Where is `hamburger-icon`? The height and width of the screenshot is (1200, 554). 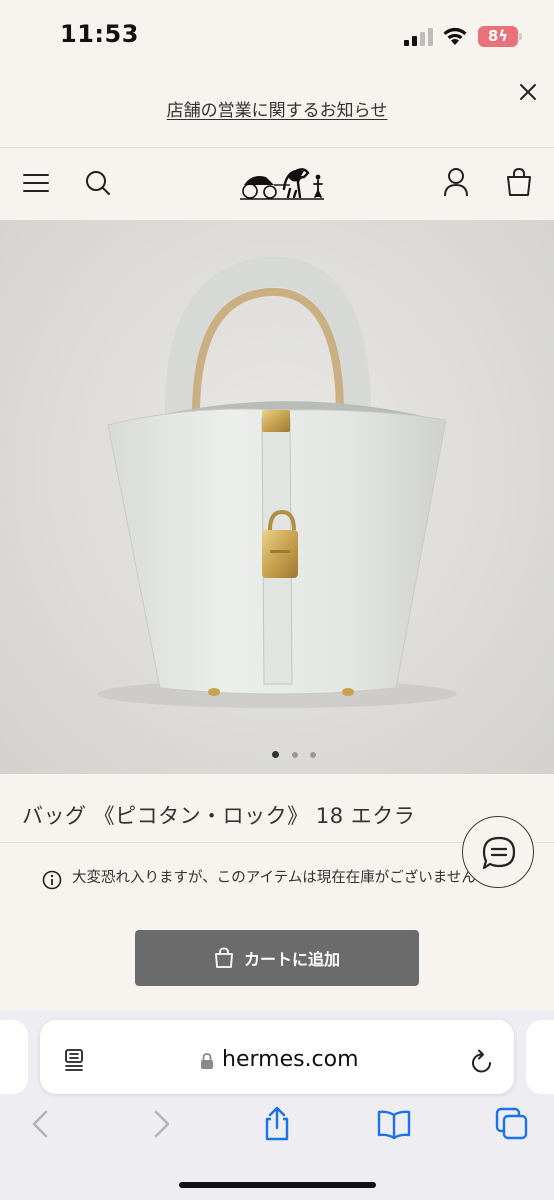
hamburger-icon is located at coordinates (36, 183).